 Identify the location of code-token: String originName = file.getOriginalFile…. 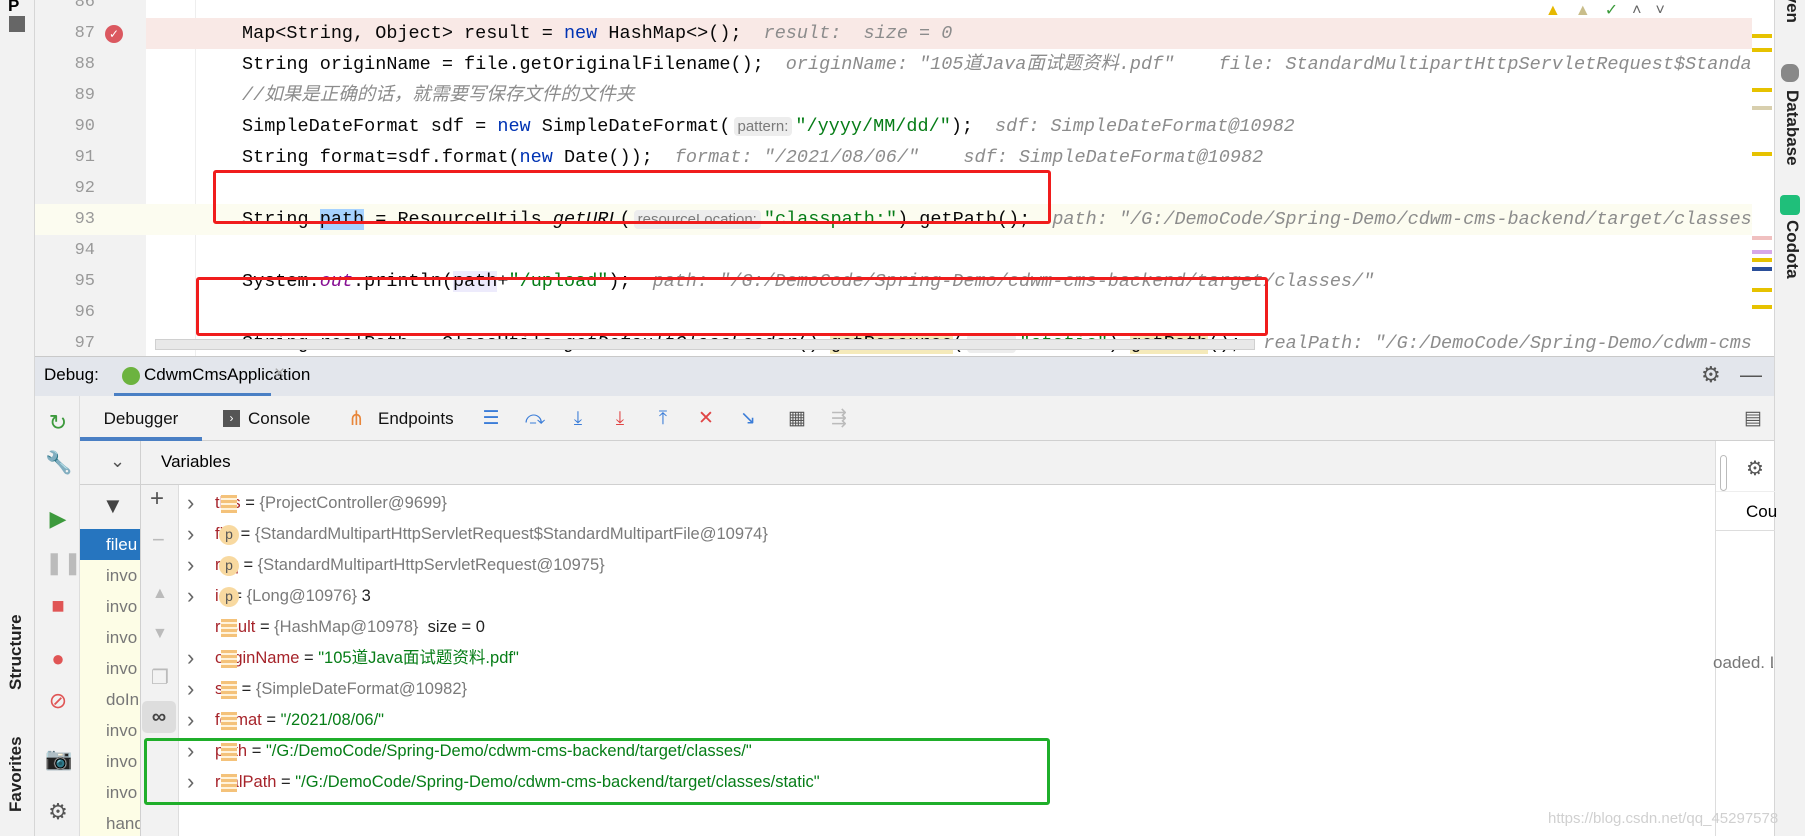
(503, 64).